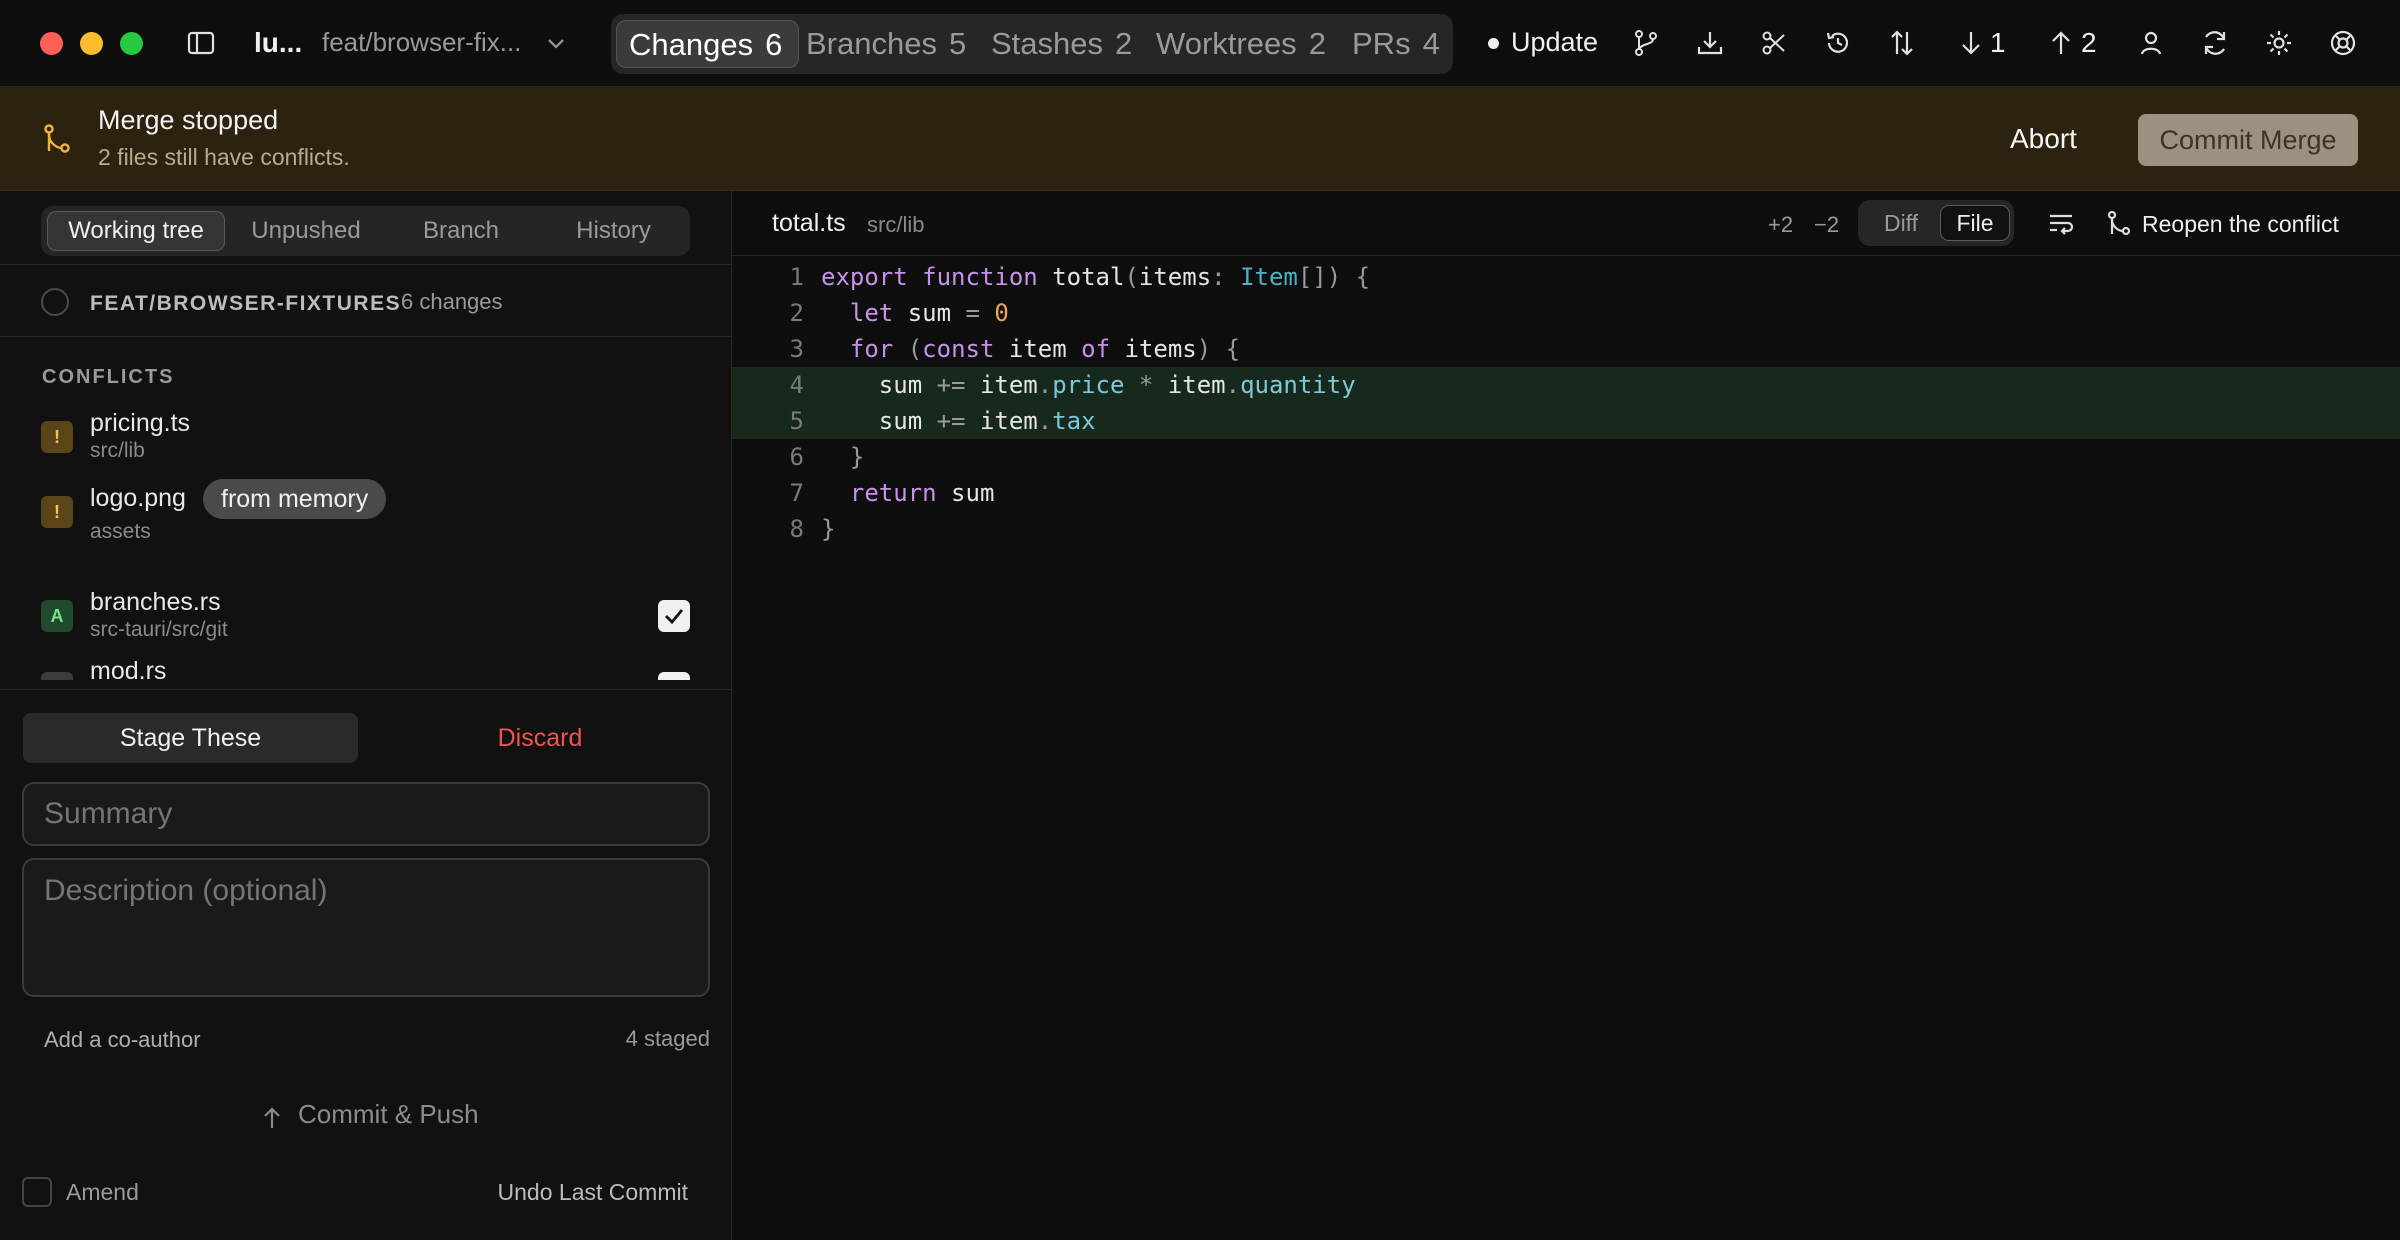  What do you see at coordinates (958, 421) in the screenshot?
I see `code-text: sum += item.tax` at bounding box center [958, 421].